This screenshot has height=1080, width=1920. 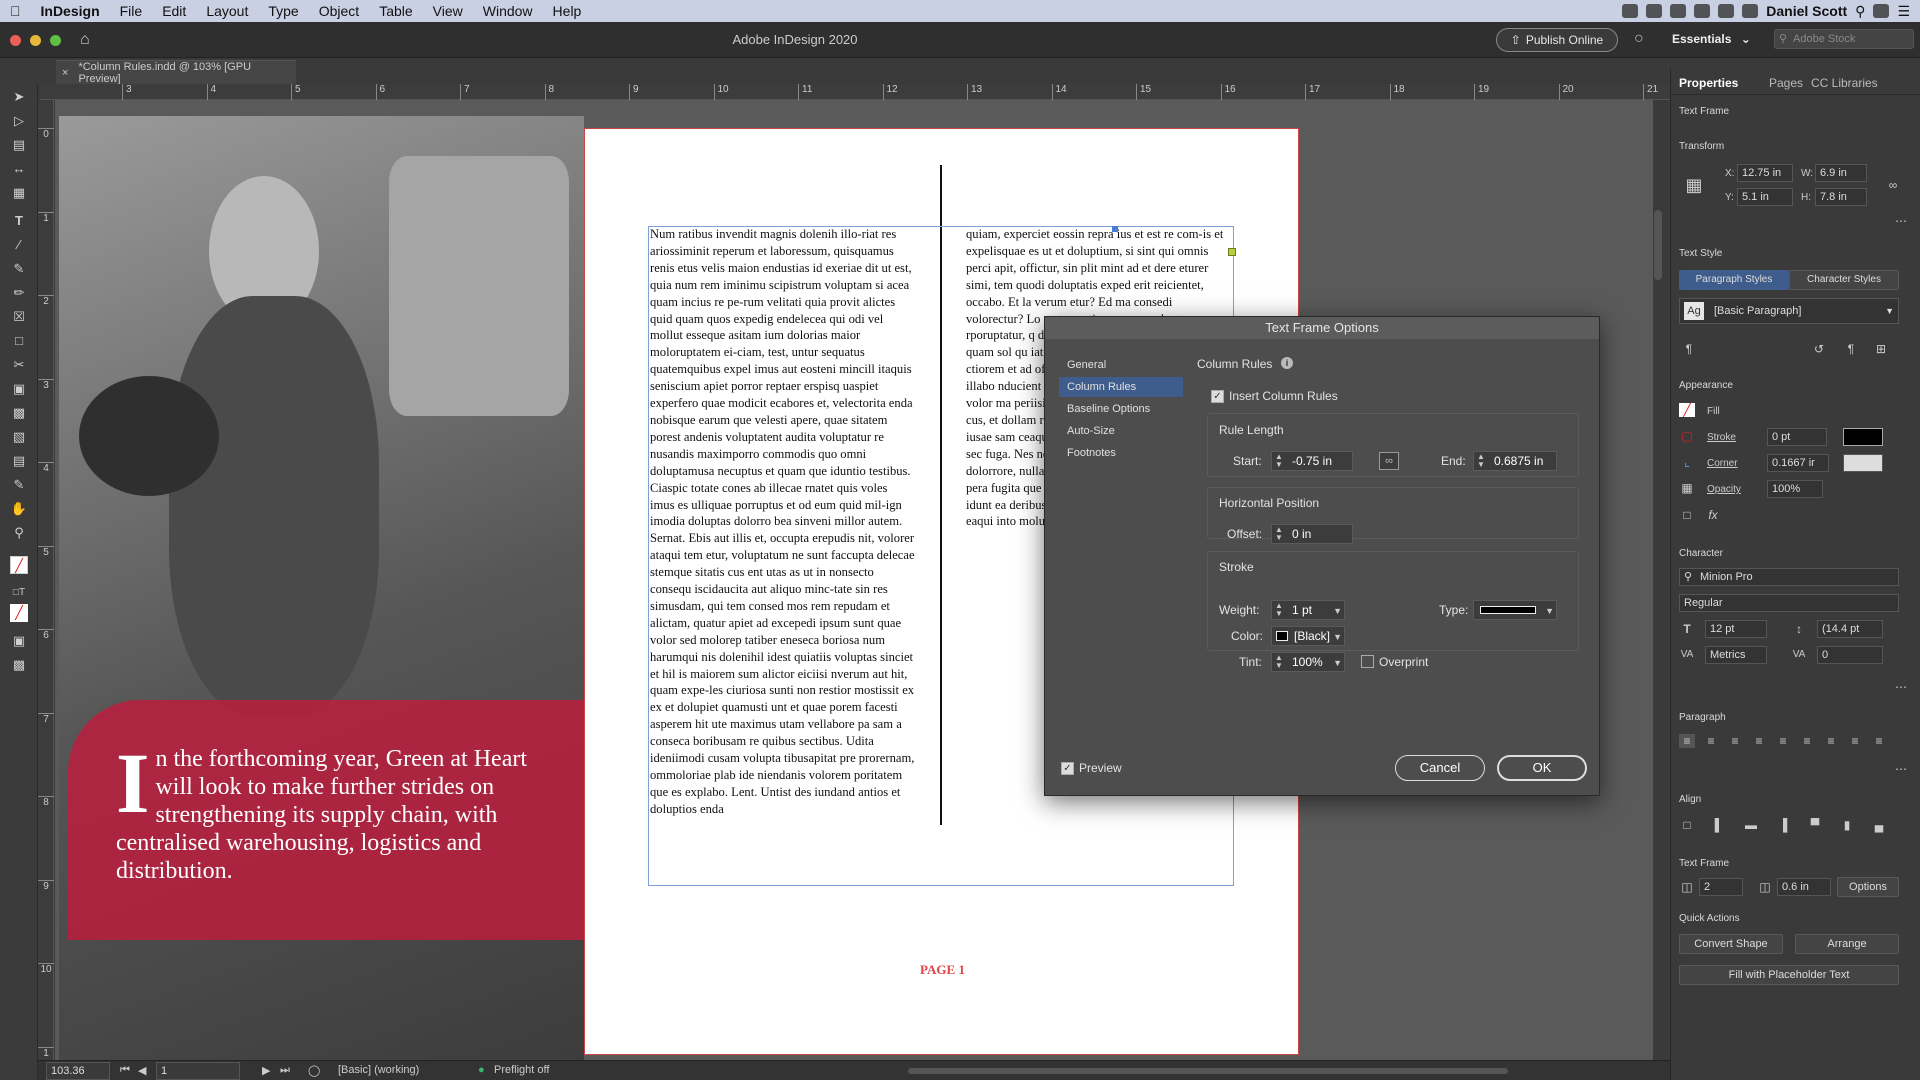 What do you see at coordinates (1687, 515) in the screenshot?
I see `object-effects-icon: □` at bounding box center [1687, 515].